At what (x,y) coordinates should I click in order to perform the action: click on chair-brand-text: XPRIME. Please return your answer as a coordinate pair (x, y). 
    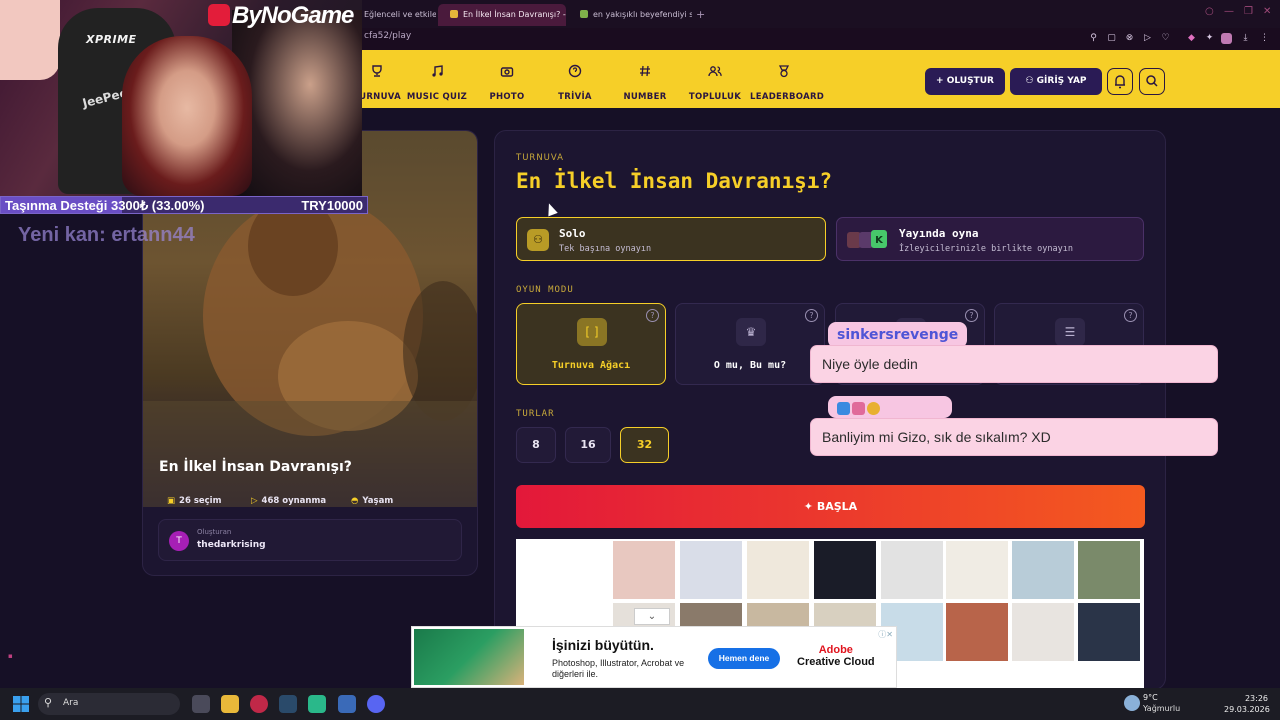
    Looking at the image, I should click on (111, 39).